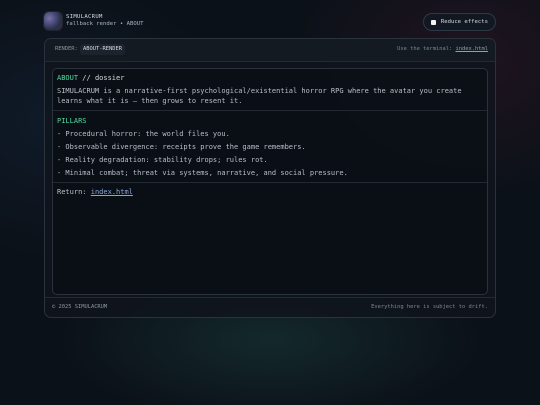 This screenshot has width=540, height=405. Describe the element at coordinates (53, 21) in the screenshot. I see `logo-icon` at that location.